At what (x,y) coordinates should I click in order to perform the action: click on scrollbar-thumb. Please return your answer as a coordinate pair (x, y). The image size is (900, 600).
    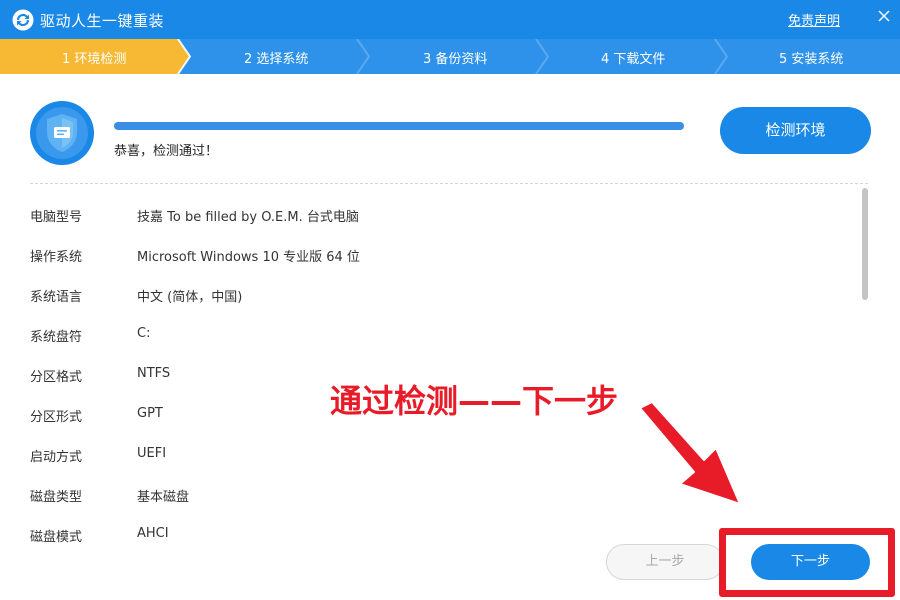
    Looking at the image, I should click on (865, 244).